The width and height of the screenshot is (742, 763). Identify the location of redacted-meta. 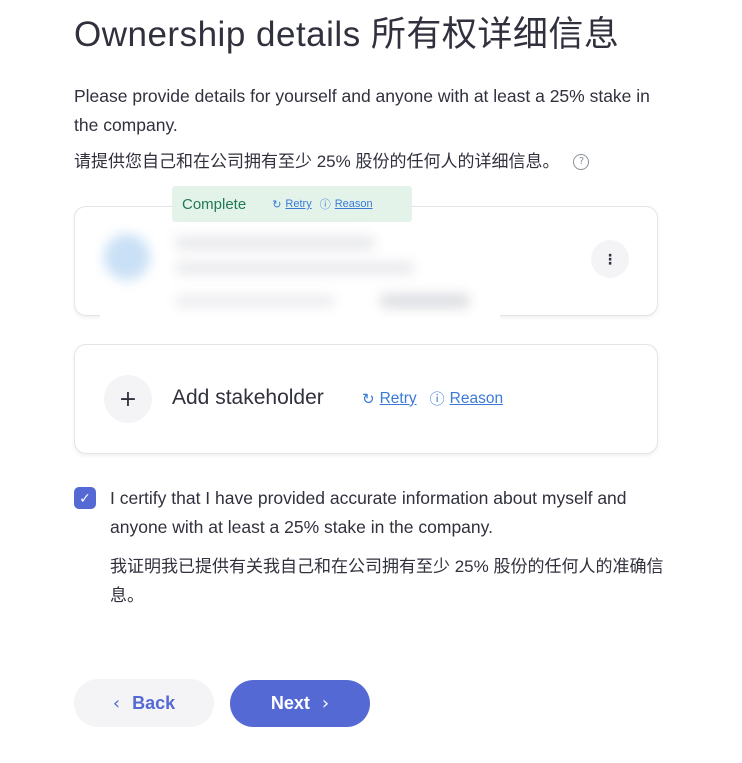
(255, 301).